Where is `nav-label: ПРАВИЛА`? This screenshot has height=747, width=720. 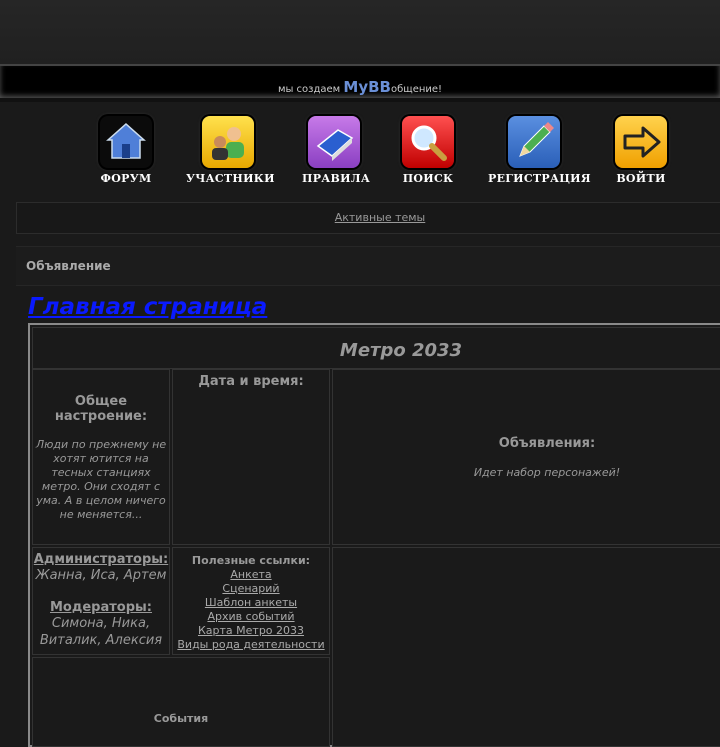 nav-label: ПРАВИЛА is located at coordinates (336, 178).